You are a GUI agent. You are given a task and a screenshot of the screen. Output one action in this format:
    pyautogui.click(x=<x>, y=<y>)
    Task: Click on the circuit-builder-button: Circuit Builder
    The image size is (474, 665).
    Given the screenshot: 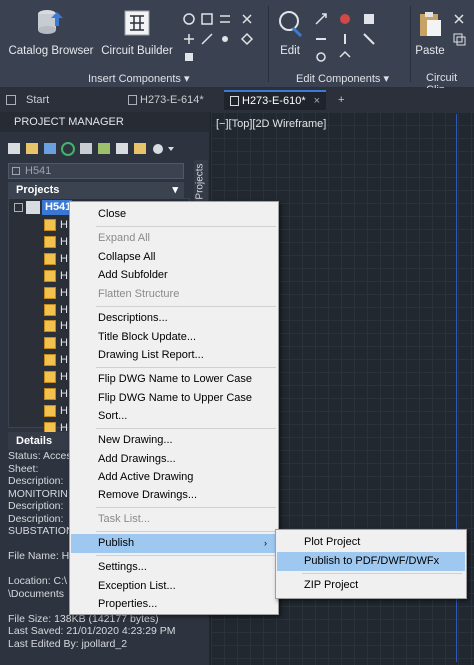 What is the action you would take?
    pyautogui.click(x=137, y=32)
    